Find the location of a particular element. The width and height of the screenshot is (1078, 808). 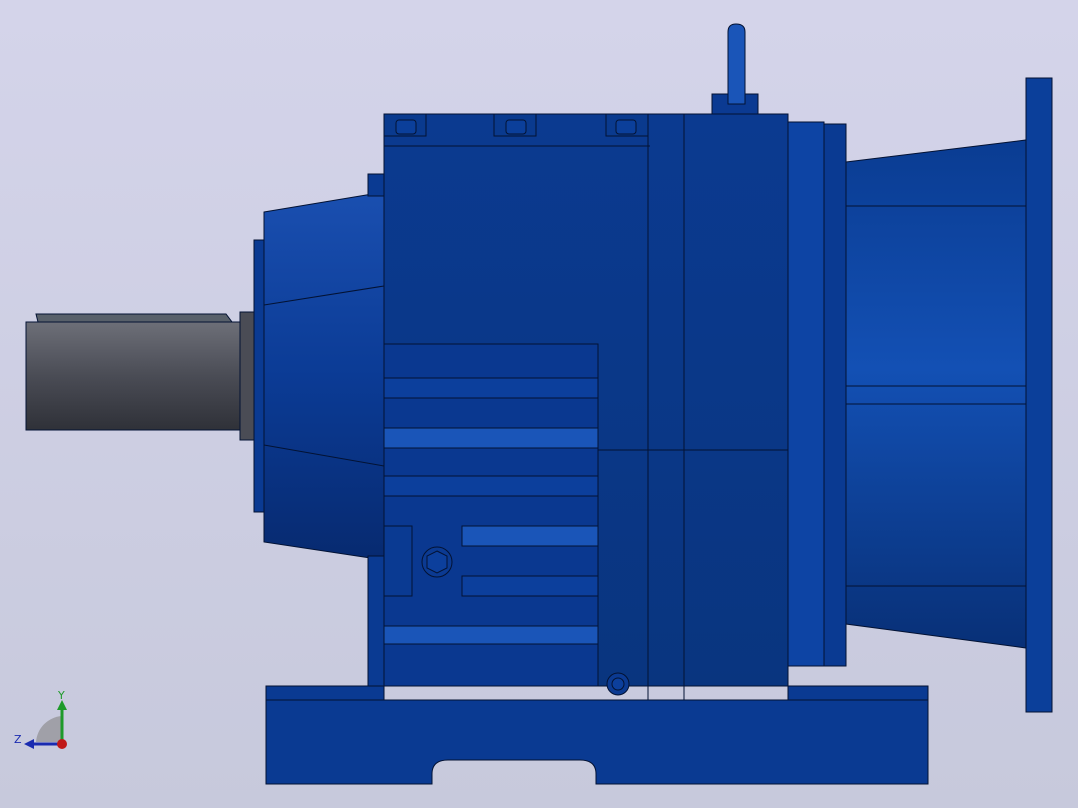

vent-plug-icon is located at coordinates (618, 684).